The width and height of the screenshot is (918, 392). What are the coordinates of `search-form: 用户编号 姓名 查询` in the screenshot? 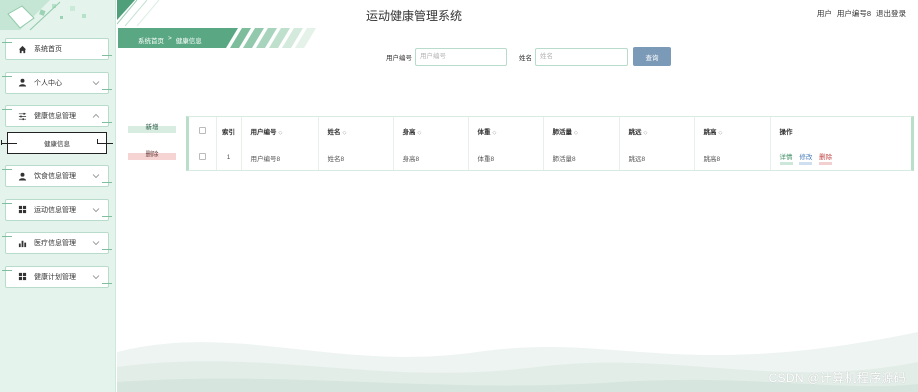 It's located at (528, 56).